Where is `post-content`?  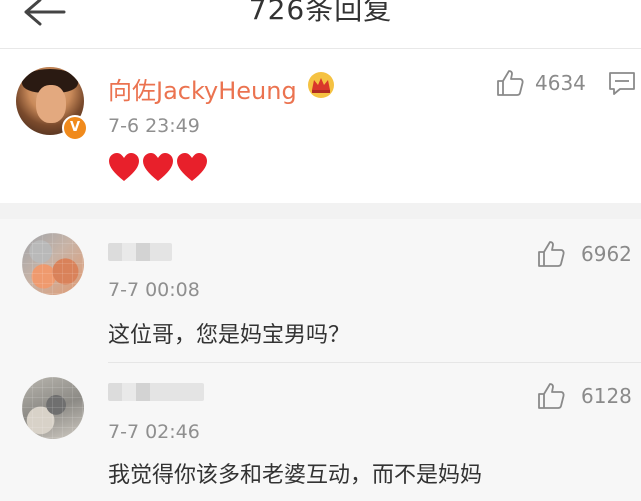
post-content is located at coordinates (158, 169).